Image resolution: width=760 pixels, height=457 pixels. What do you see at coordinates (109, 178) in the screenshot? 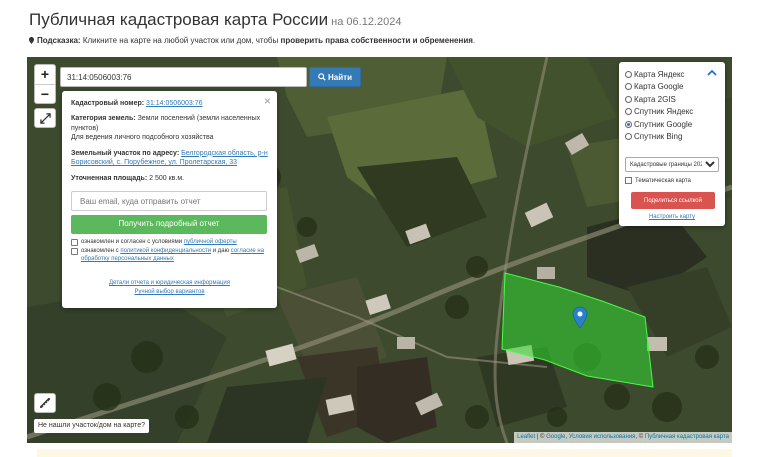
I see `area-label: Уточненная площадь:` at bounding box center [109, 178].